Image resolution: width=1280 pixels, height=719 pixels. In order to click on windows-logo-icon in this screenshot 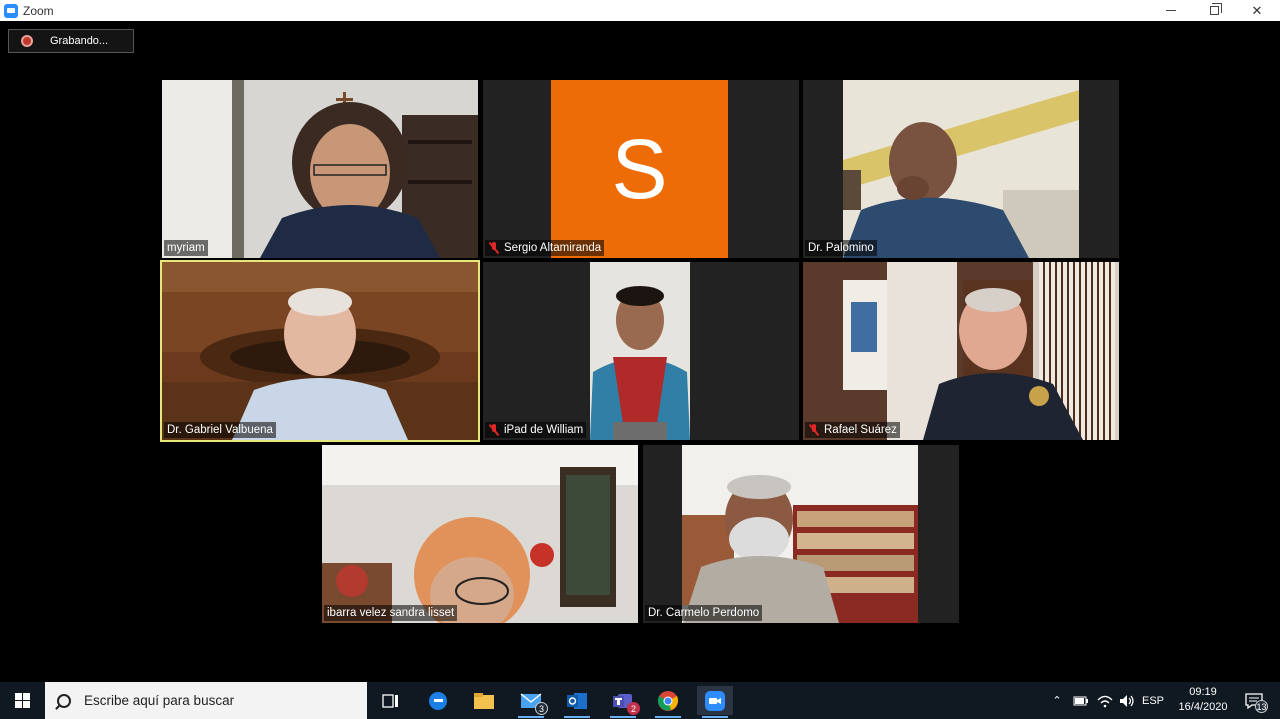, I will do `click(22, 700)`.